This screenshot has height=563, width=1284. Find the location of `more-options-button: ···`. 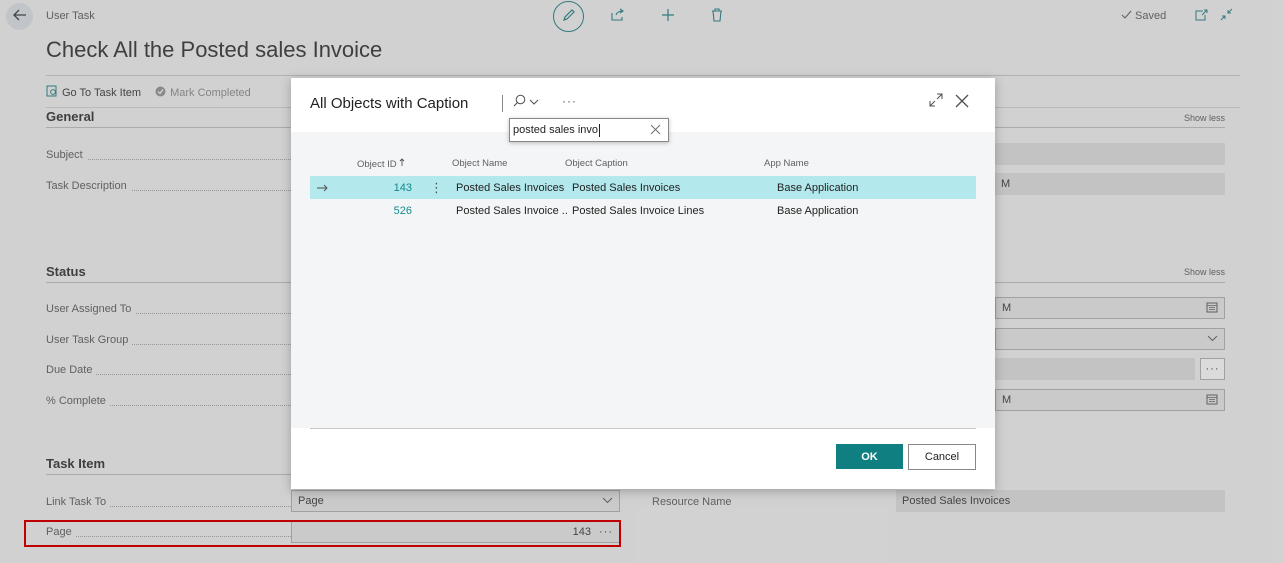

more-options-button: ··· is located at coordinates (569, 101).